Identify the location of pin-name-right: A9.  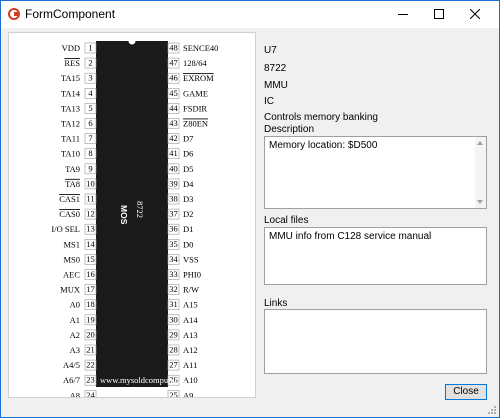
(188, 393).